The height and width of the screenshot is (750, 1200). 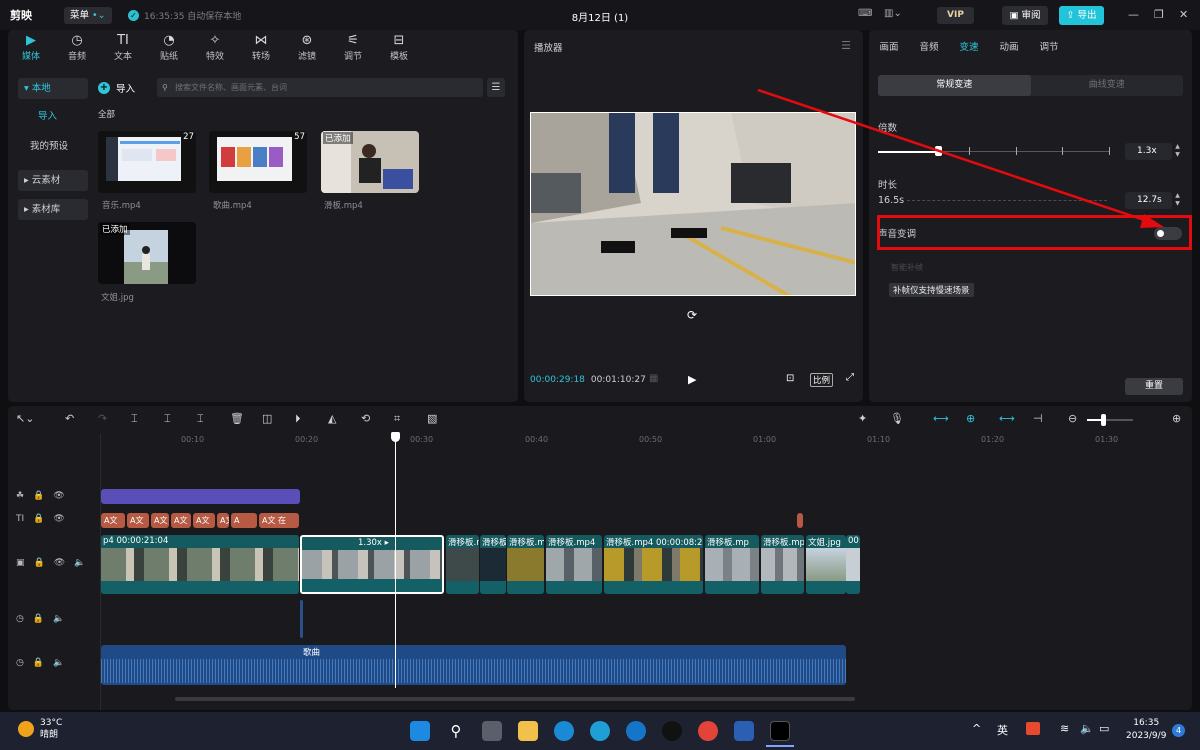 I want to click on multiplier-stepper: 1.3x, so click(x=1148, y=151).